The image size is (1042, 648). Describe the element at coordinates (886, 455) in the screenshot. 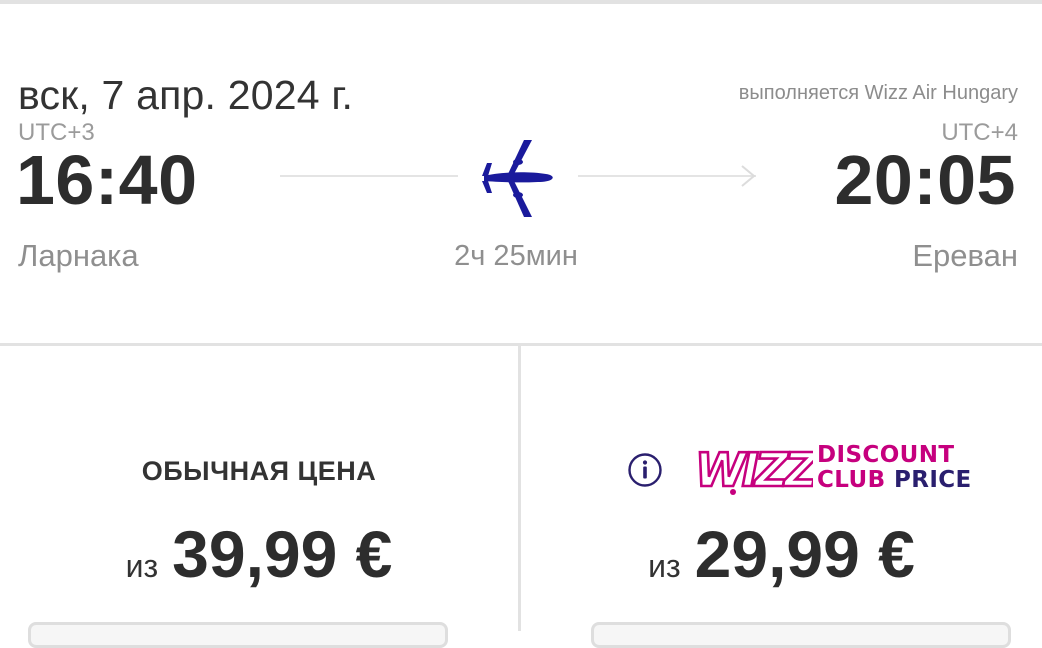

I see `club-logo-line1: DISCOUNT` at that location.